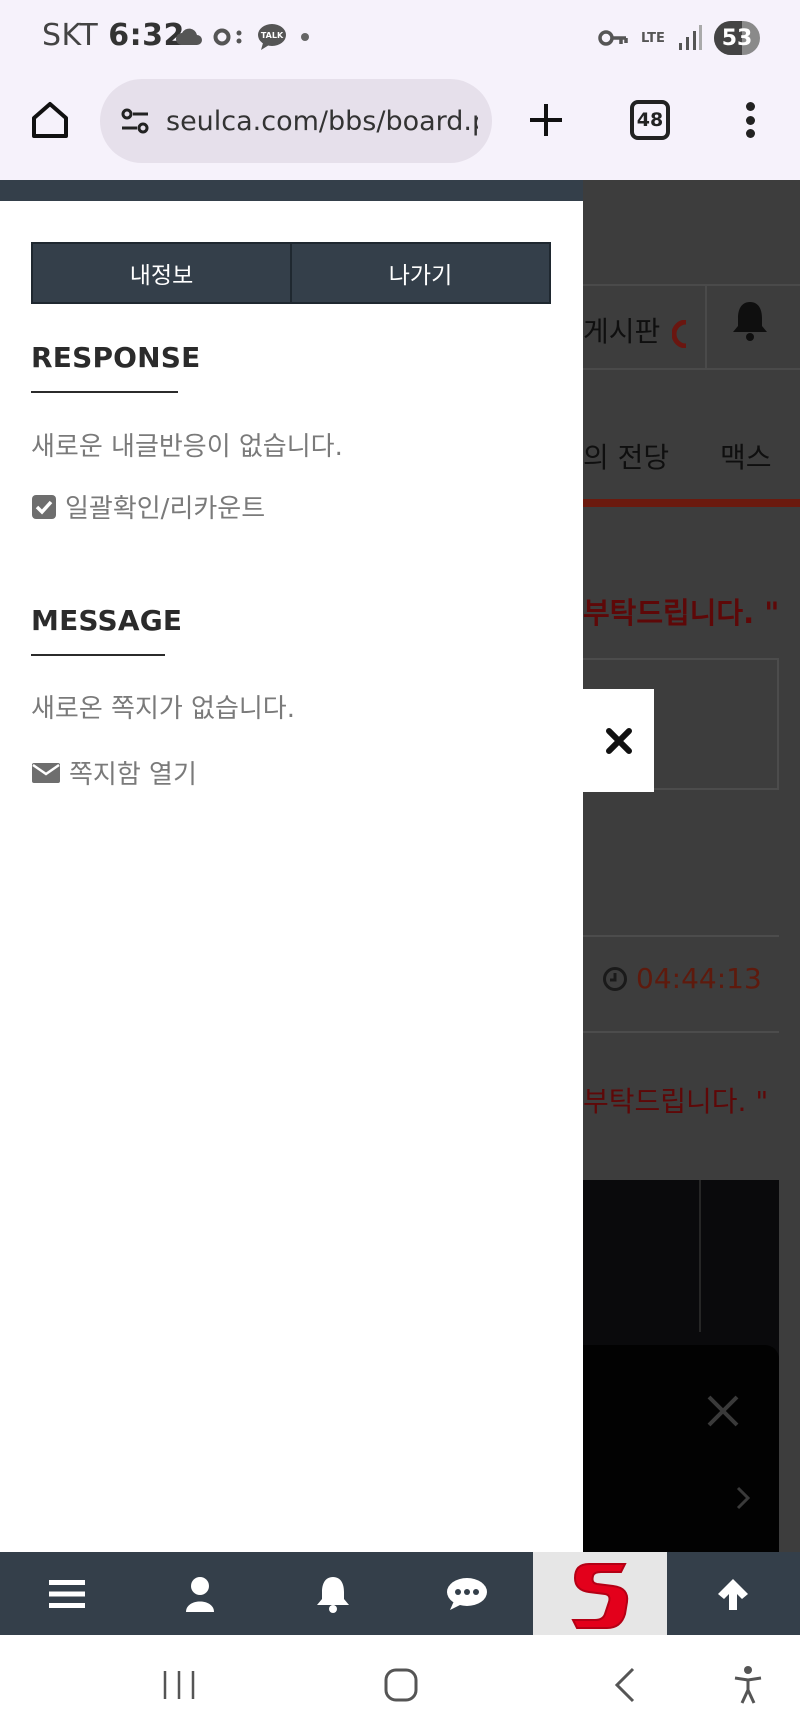 The width and height of the screenshot is (800, 1734). Describe the element at coordinates (46, 772) in the screenshot. I see `envelope-icon` at that location.